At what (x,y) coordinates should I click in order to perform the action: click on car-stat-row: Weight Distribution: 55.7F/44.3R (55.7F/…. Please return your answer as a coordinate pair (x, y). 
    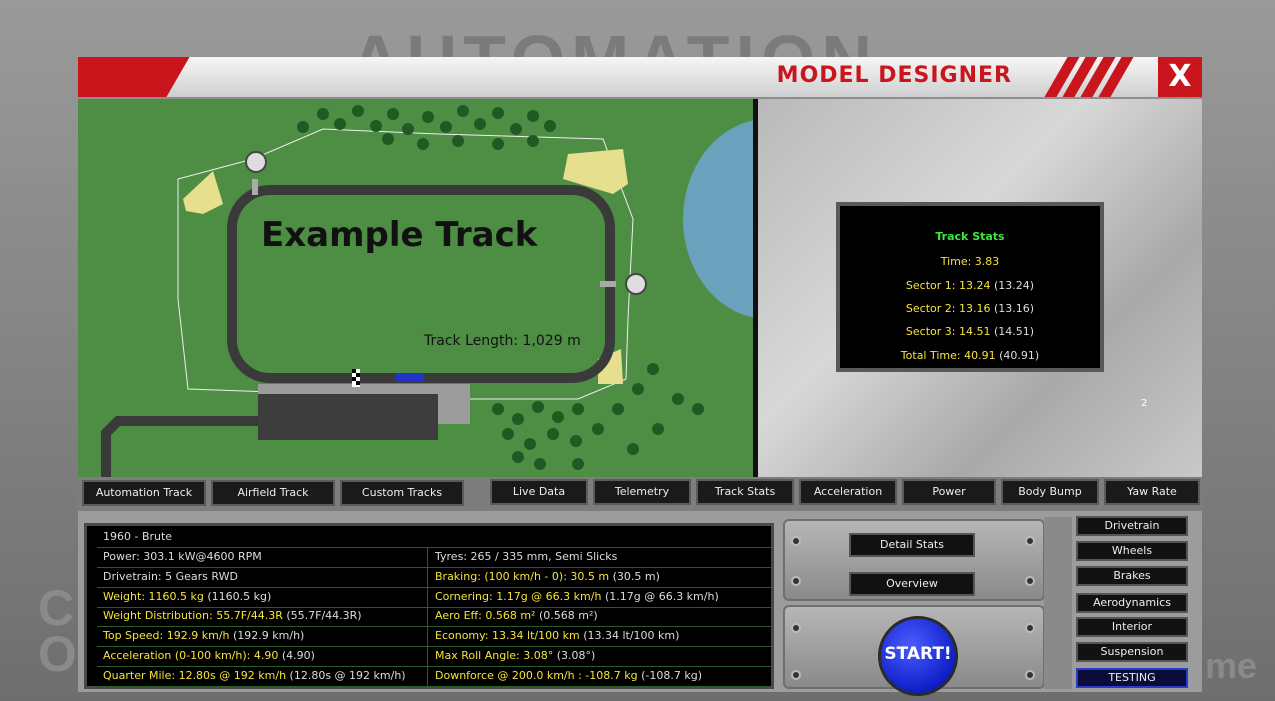
    Looking at the image, I should click on (434, 617).